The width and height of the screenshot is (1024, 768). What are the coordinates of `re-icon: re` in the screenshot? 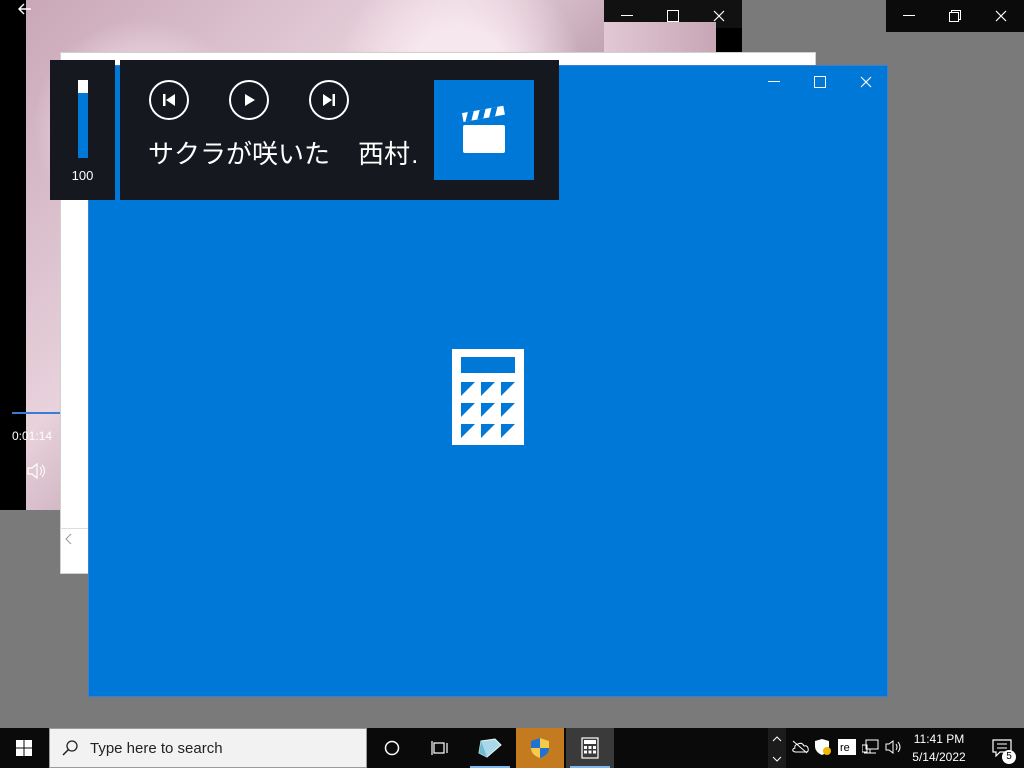 It's located at (847, 747).